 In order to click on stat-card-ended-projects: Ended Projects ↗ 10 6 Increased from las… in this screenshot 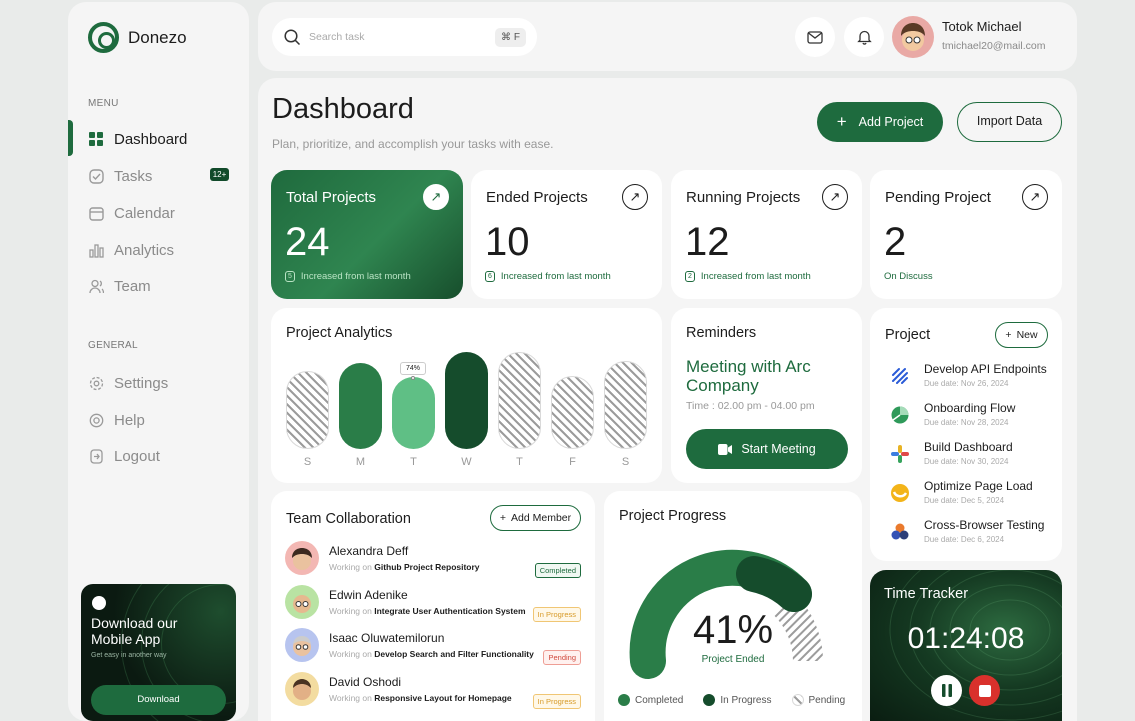, I will do `click(566, 234)`.